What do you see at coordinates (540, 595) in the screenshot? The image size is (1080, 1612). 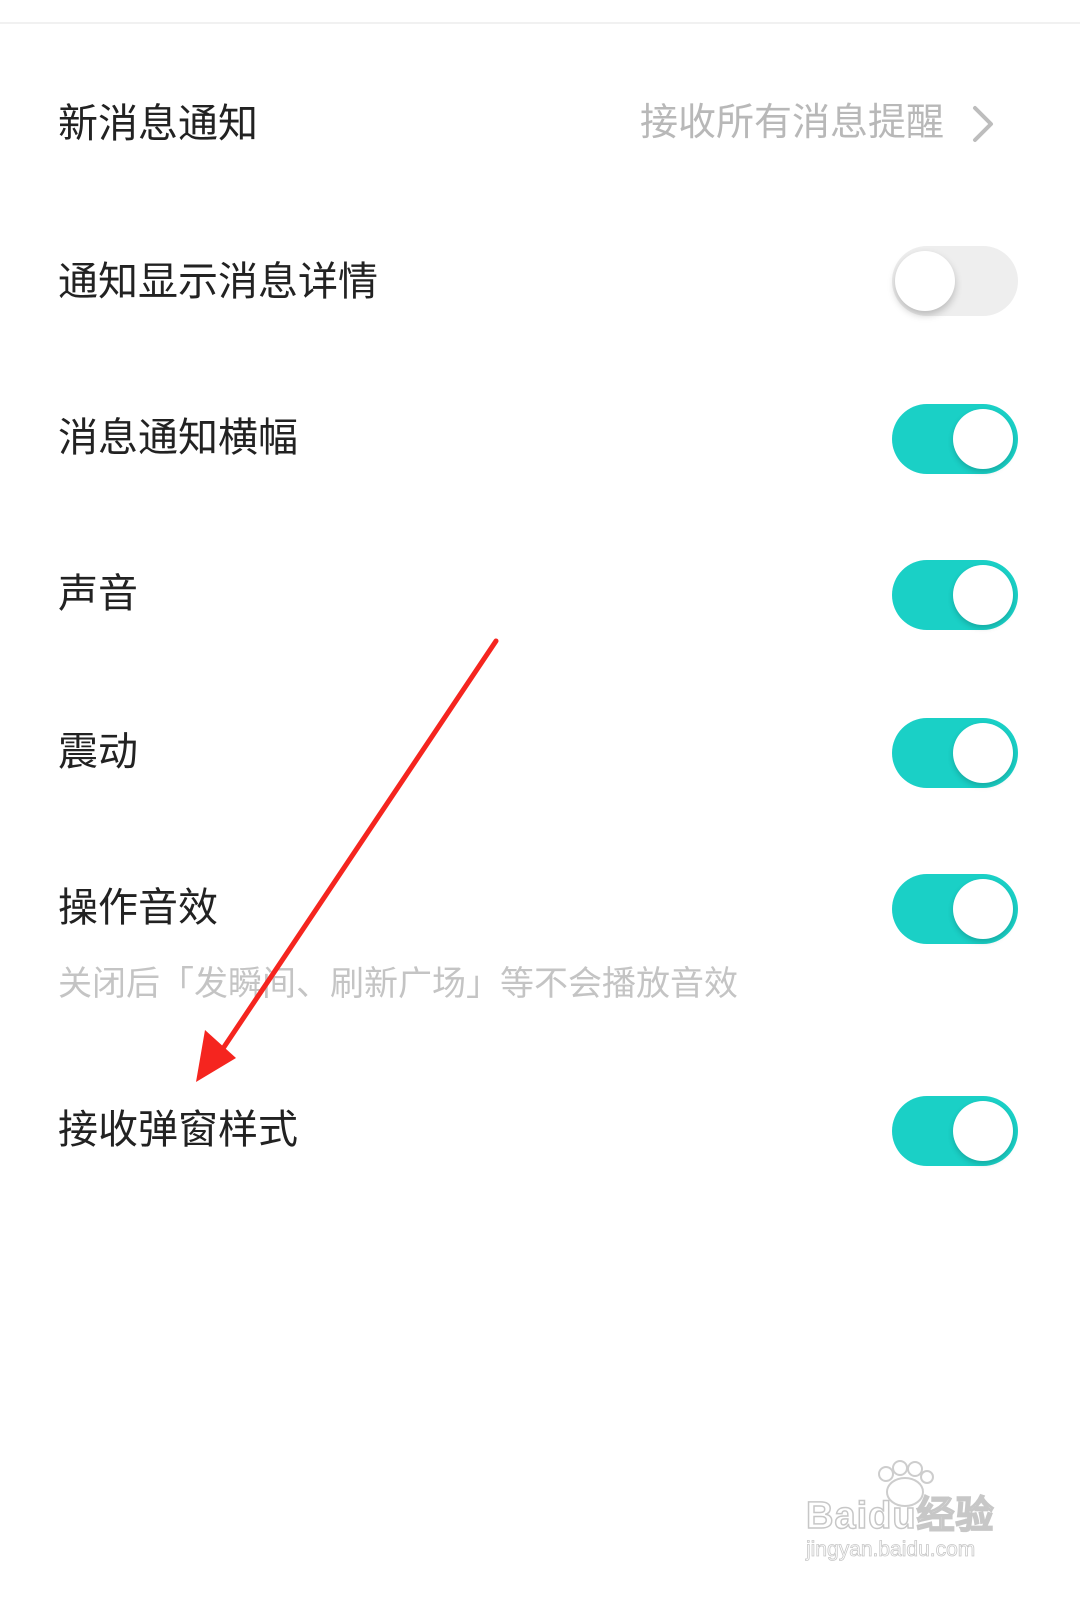 I see `settings-row-sound: 声音` at bounding box center [540, 595].